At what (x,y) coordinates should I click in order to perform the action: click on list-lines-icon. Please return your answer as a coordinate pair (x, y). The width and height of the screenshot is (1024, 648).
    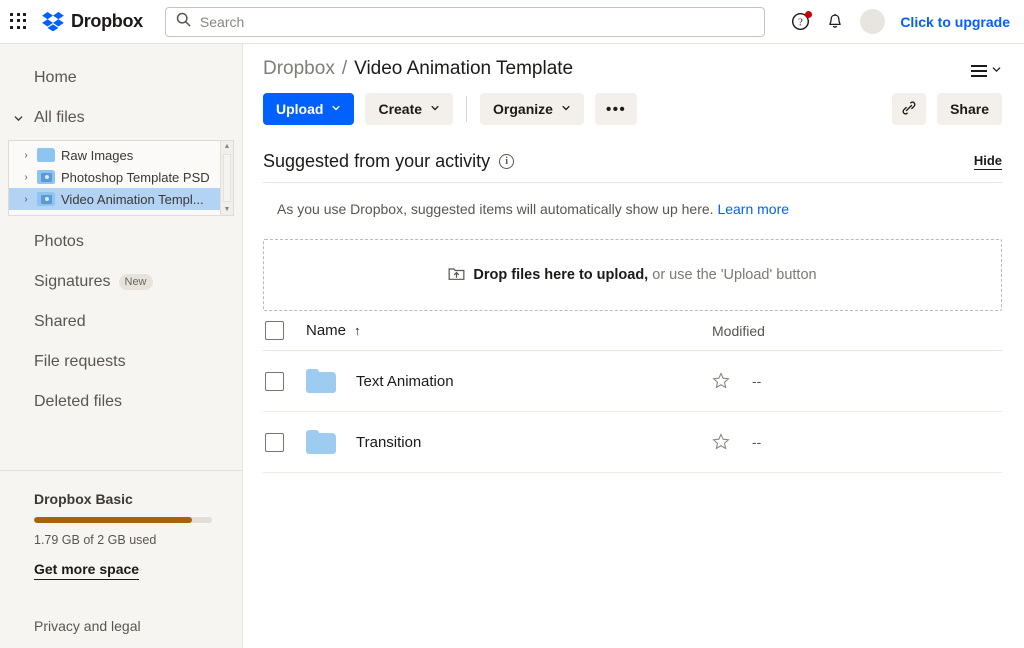
    Looking at the image, I should click on (979, 71).